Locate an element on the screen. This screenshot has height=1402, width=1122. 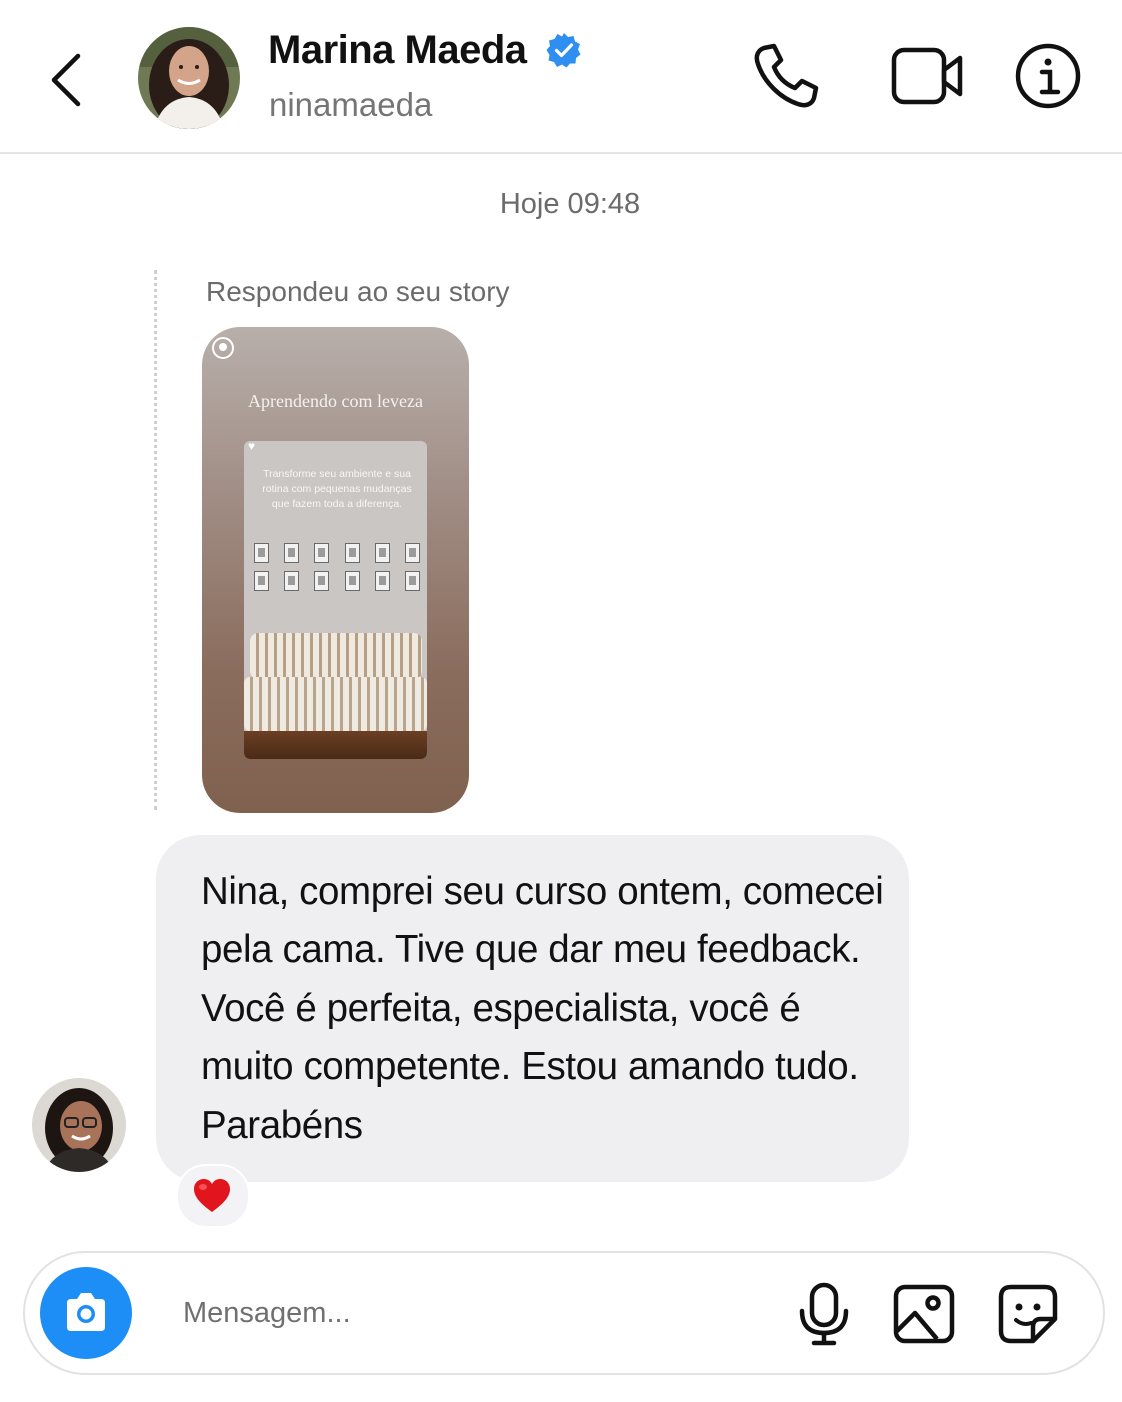
heart-icon: ♥ is located at coordinates (252, 447).